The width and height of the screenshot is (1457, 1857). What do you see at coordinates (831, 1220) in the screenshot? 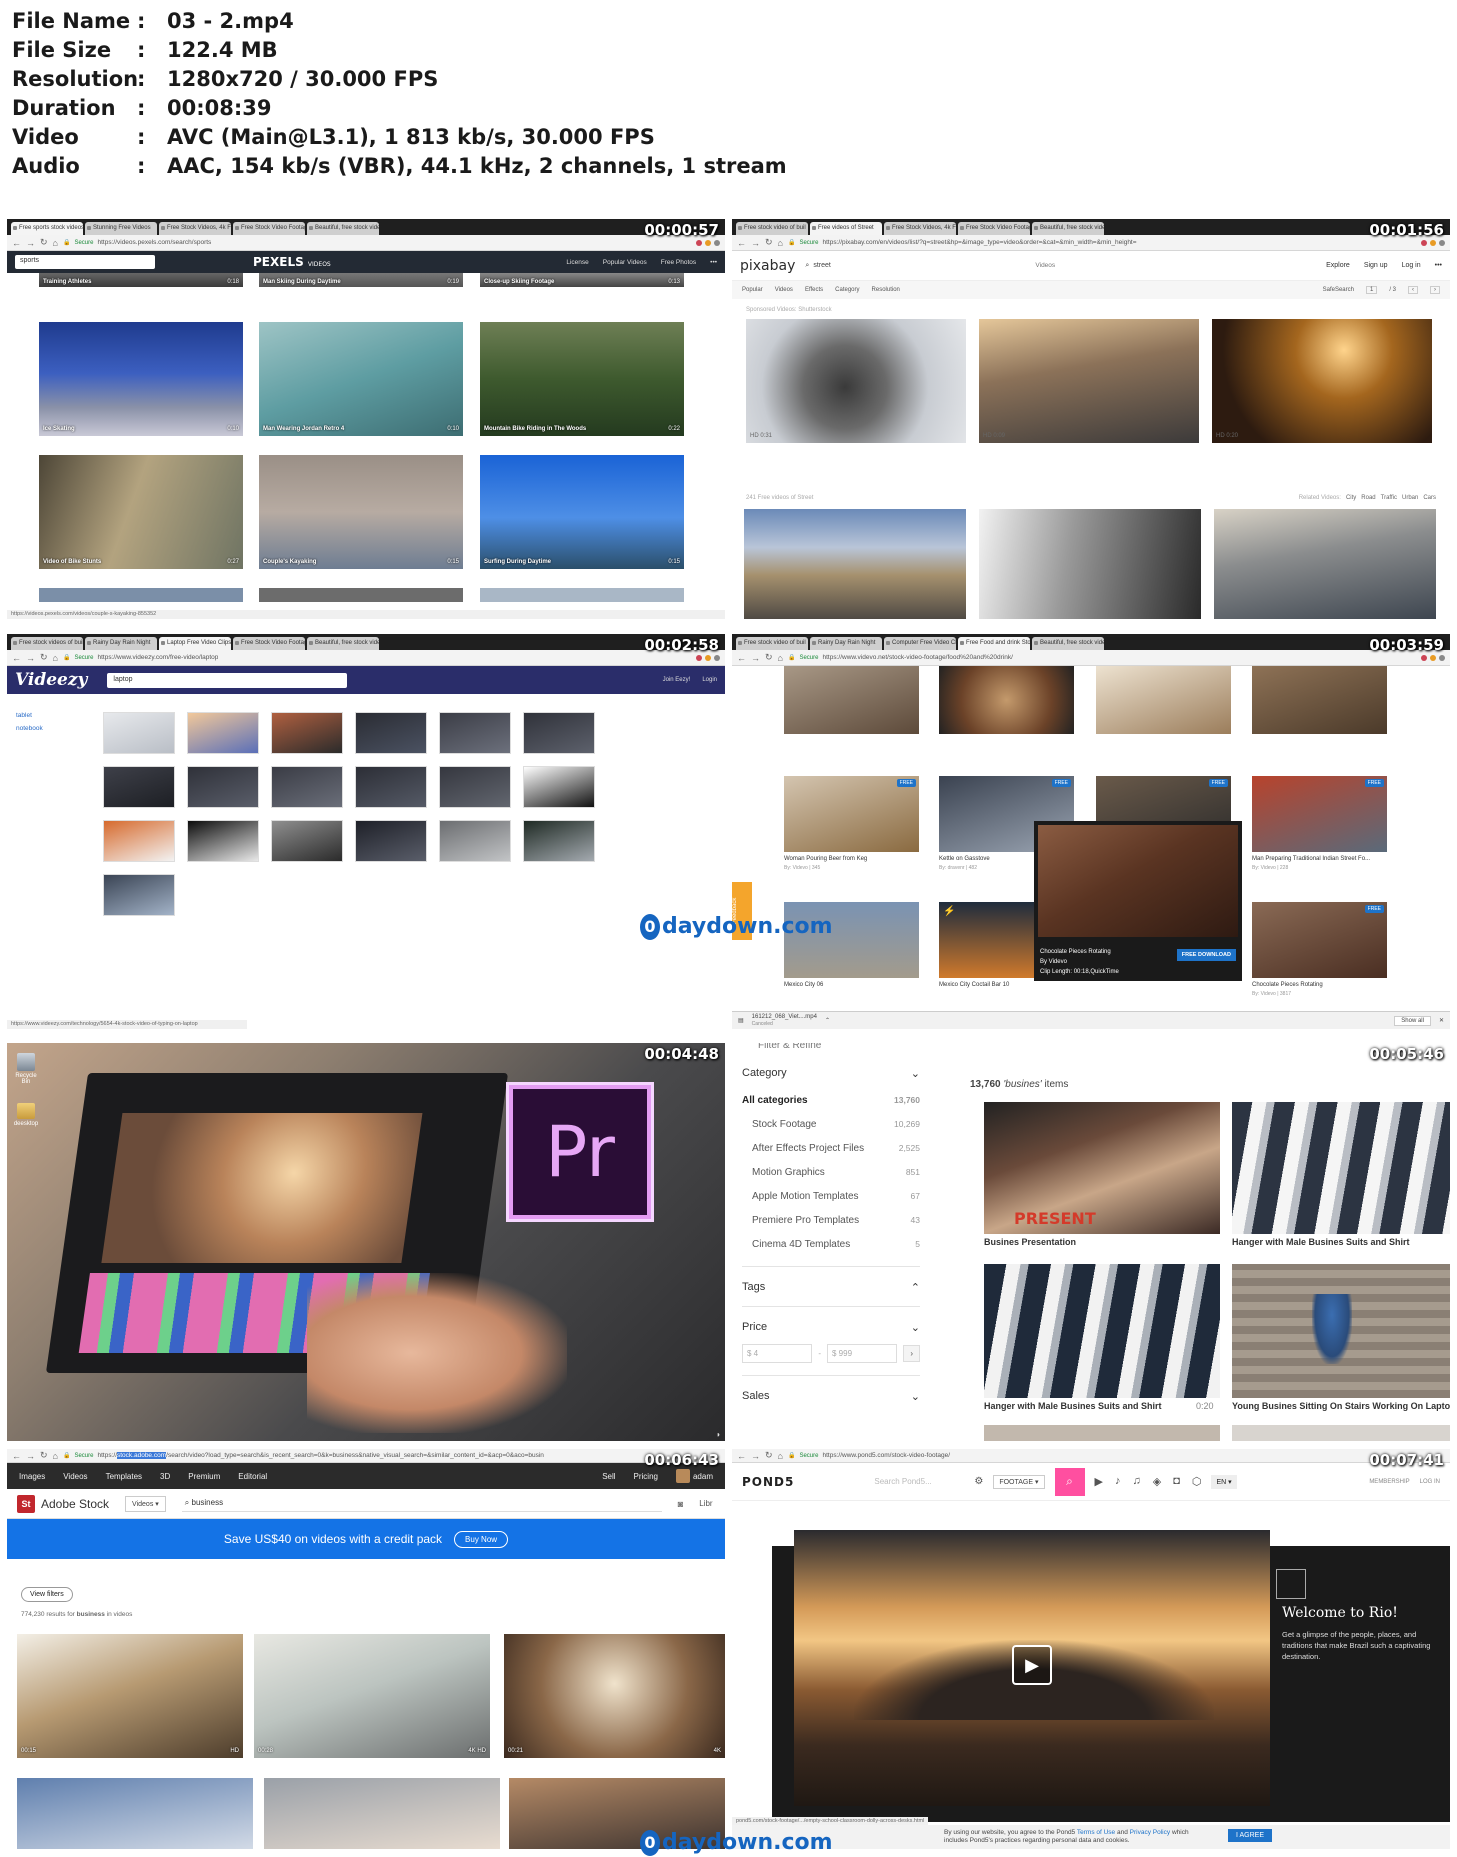
I see `category-item: Premiere Pro Templates 43` at bounding box center [831, 1220].